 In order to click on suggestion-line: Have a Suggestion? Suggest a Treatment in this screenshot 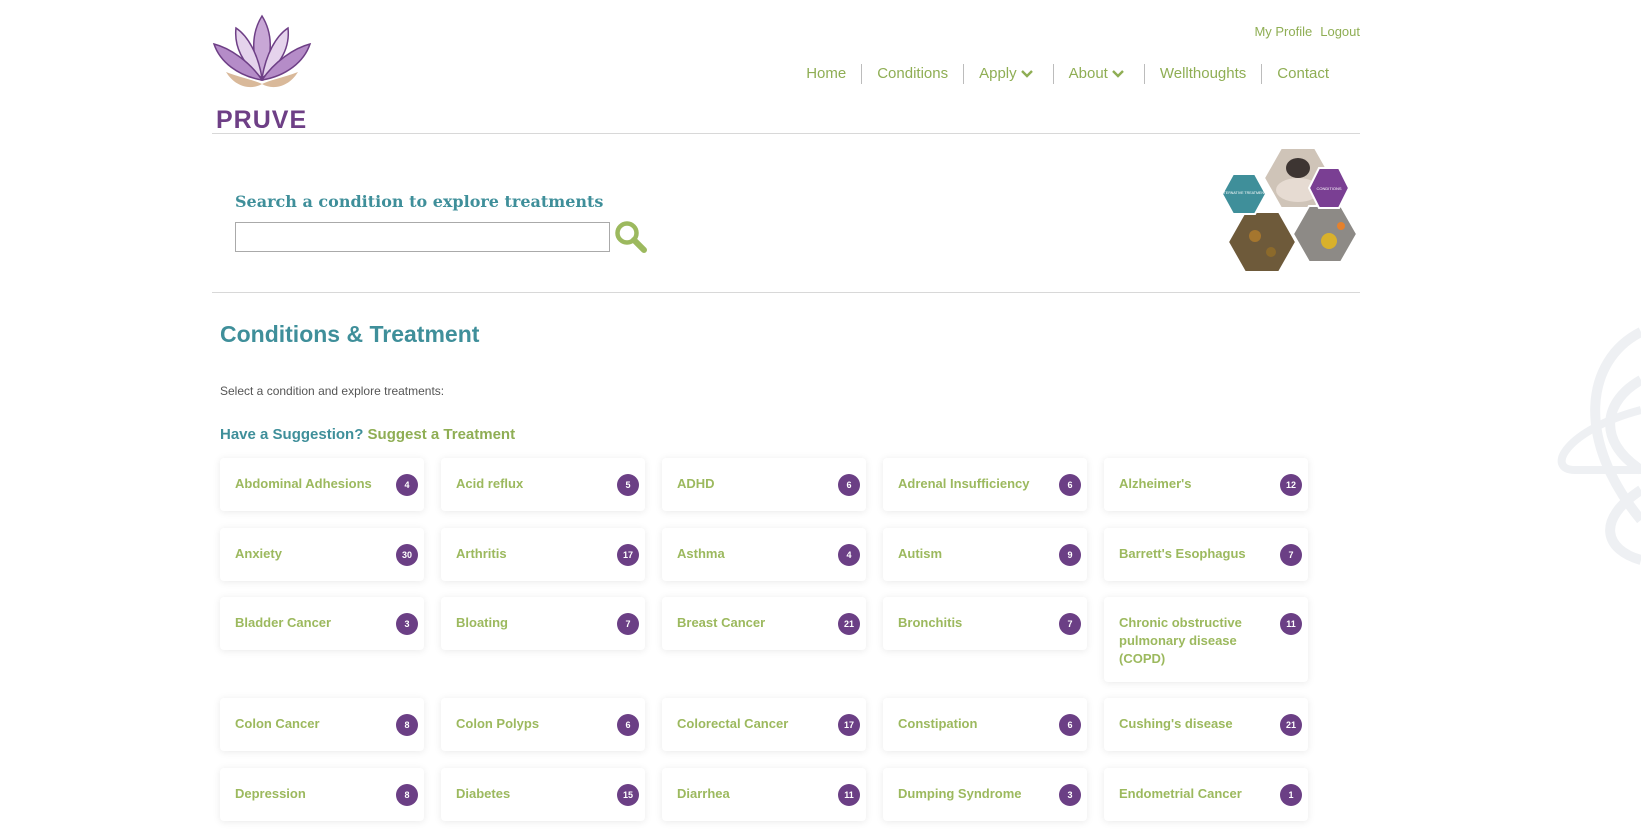, I will do `click(367, 434)`.